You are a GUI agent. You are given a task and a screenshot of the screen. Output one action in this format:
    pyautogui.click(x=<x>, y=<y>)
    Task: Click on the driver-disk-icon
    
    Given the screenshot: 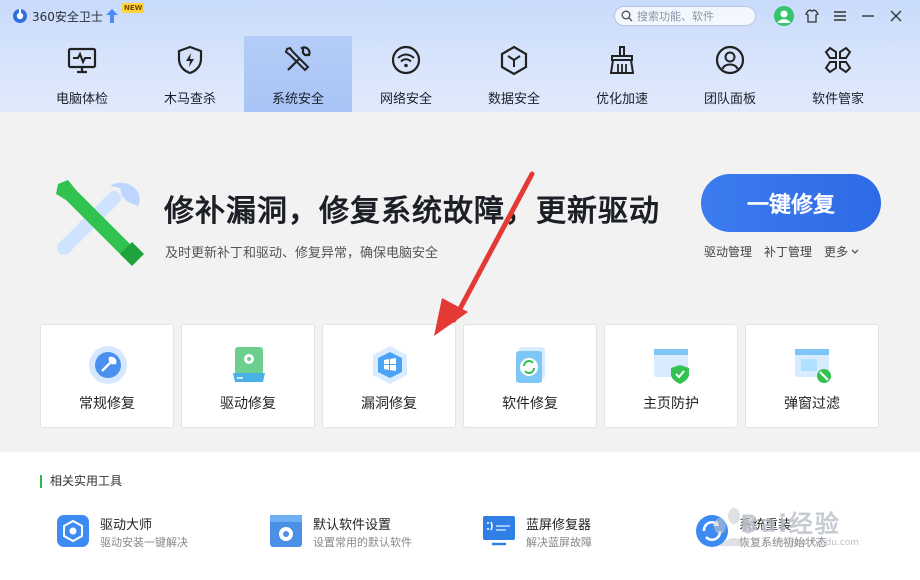 What is the action you would take?
    pyautogui.click(x=249, y=364)
    